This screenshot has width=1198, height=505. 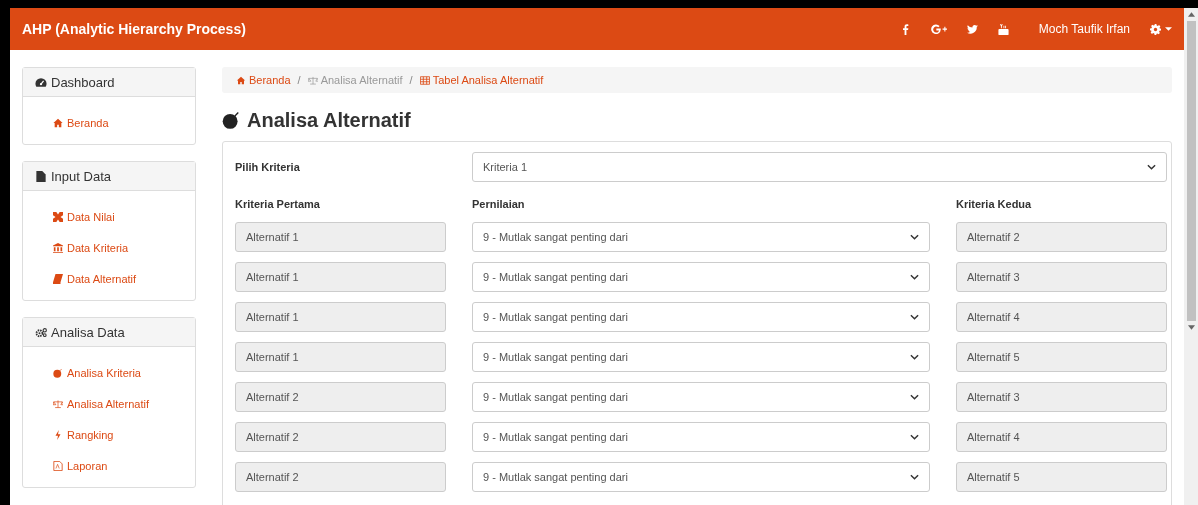 I want to click on bird-icon, so click(x=972, y=29).